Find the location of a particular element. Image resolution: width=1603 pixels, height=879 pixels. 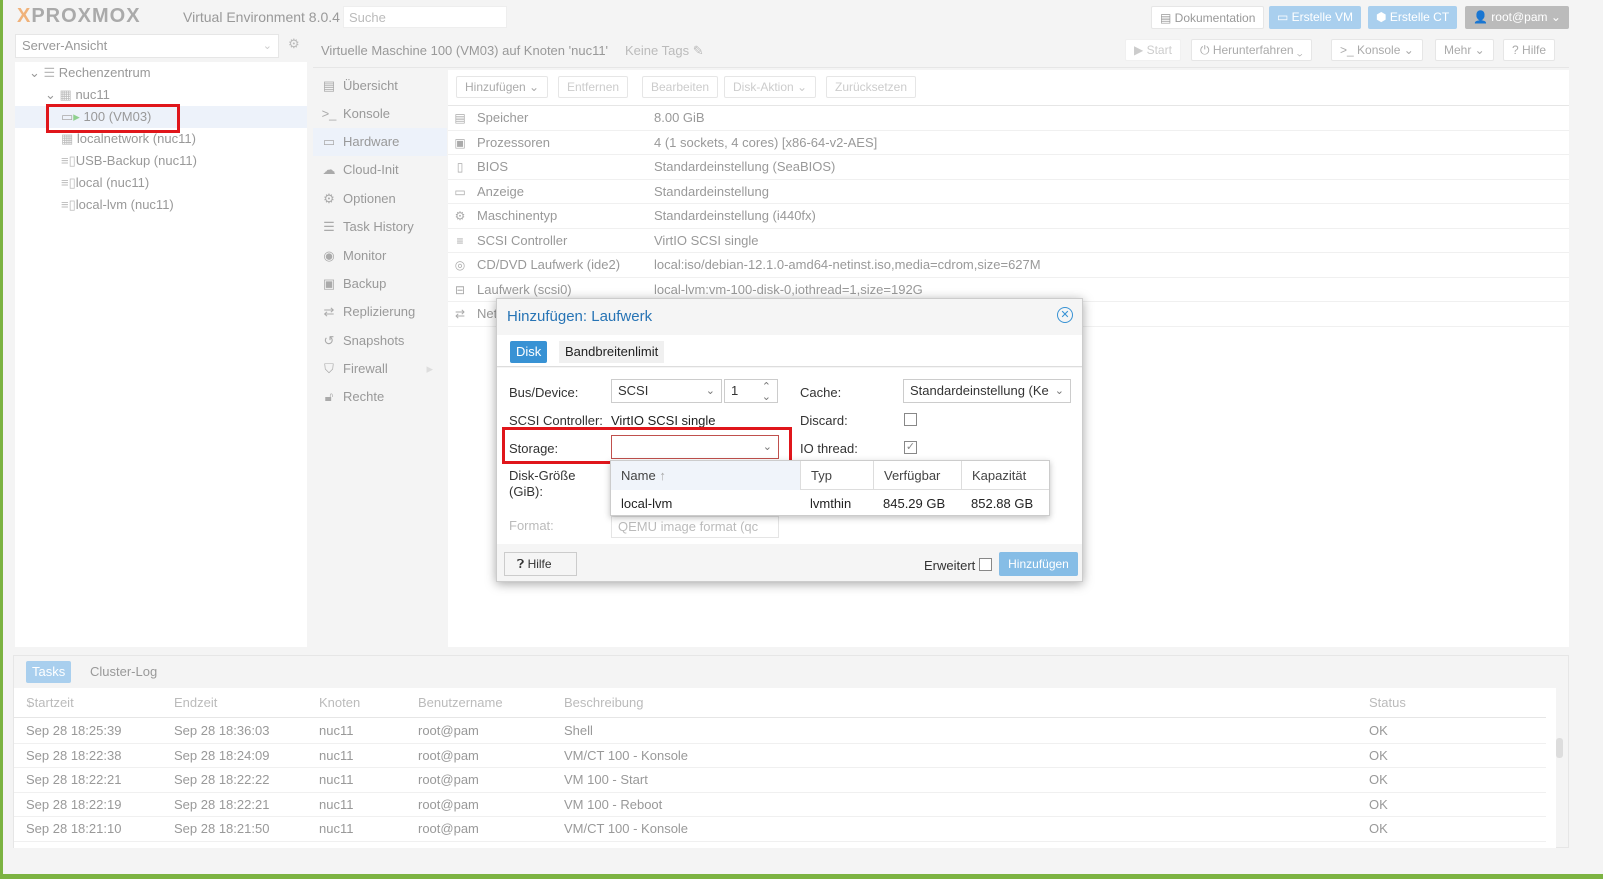

column-header-name: Name ↑ is located at coordinates (705, 475).